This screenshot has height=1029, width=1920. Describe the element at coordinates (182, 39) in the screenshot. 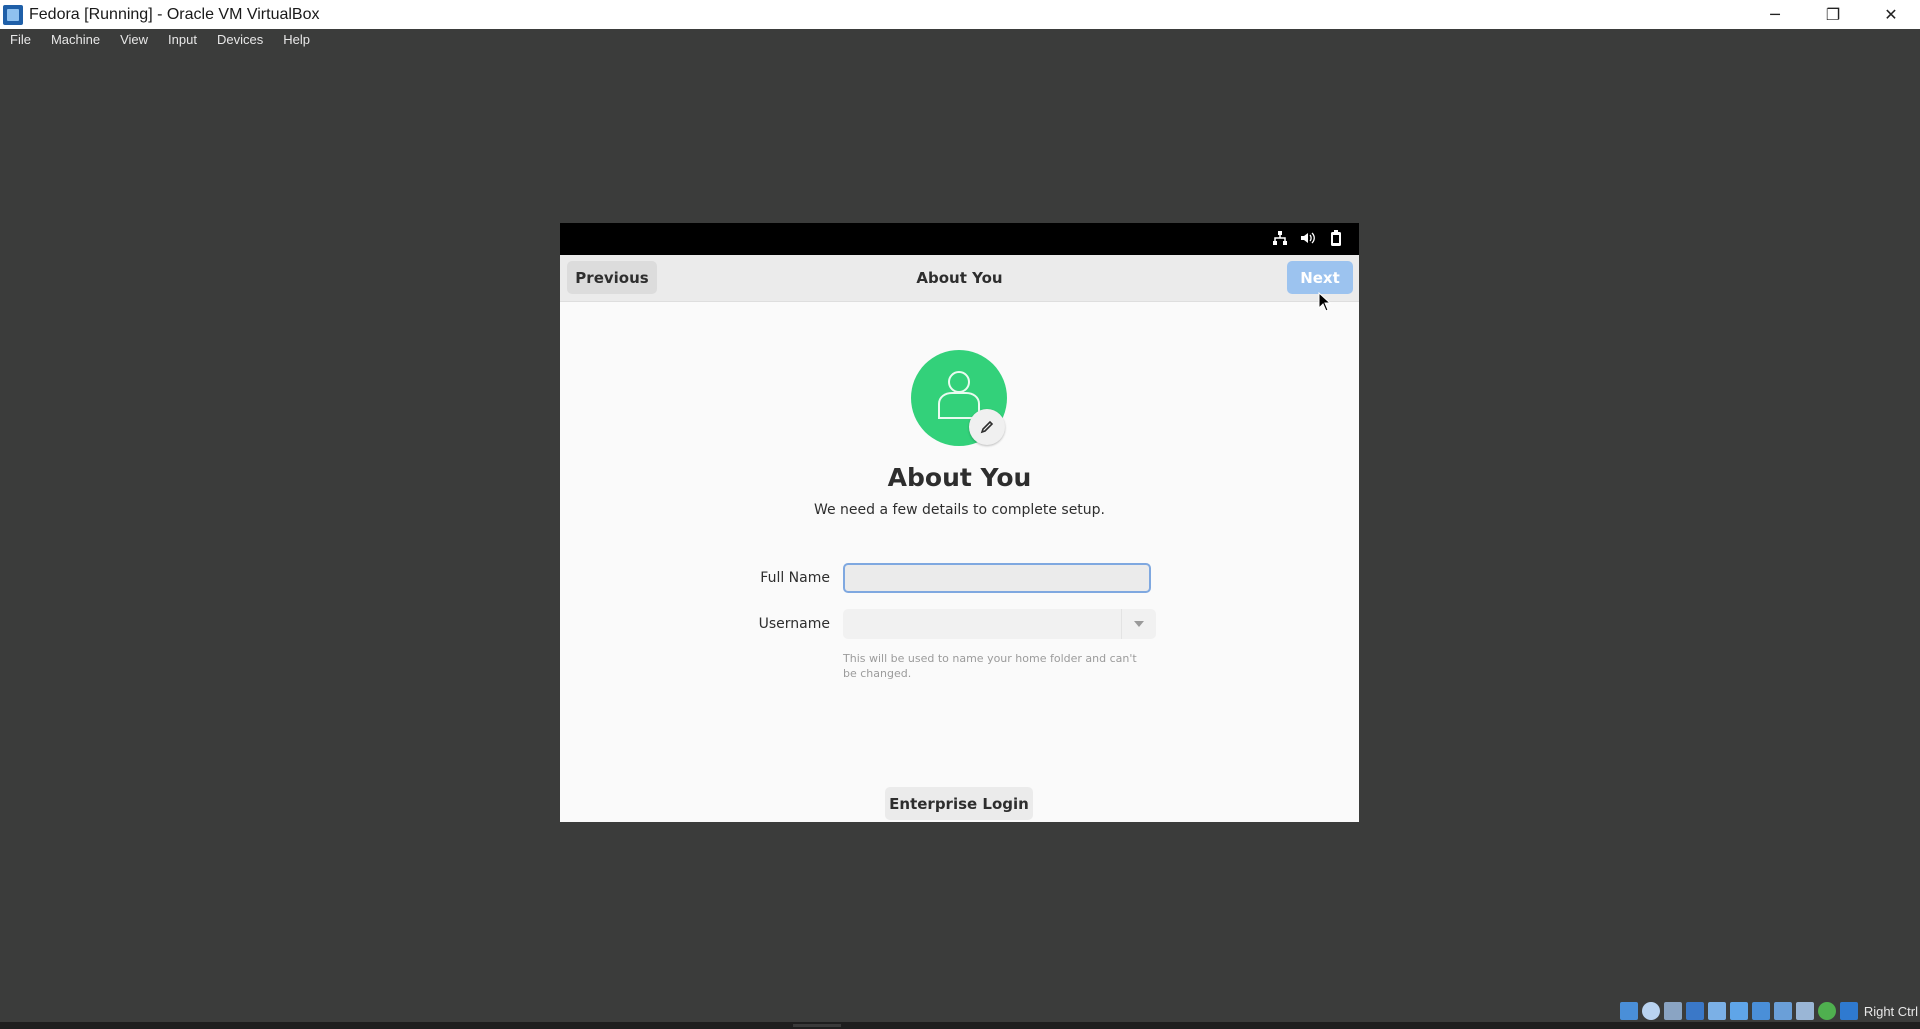

I see `menu-input: Input` at that location.